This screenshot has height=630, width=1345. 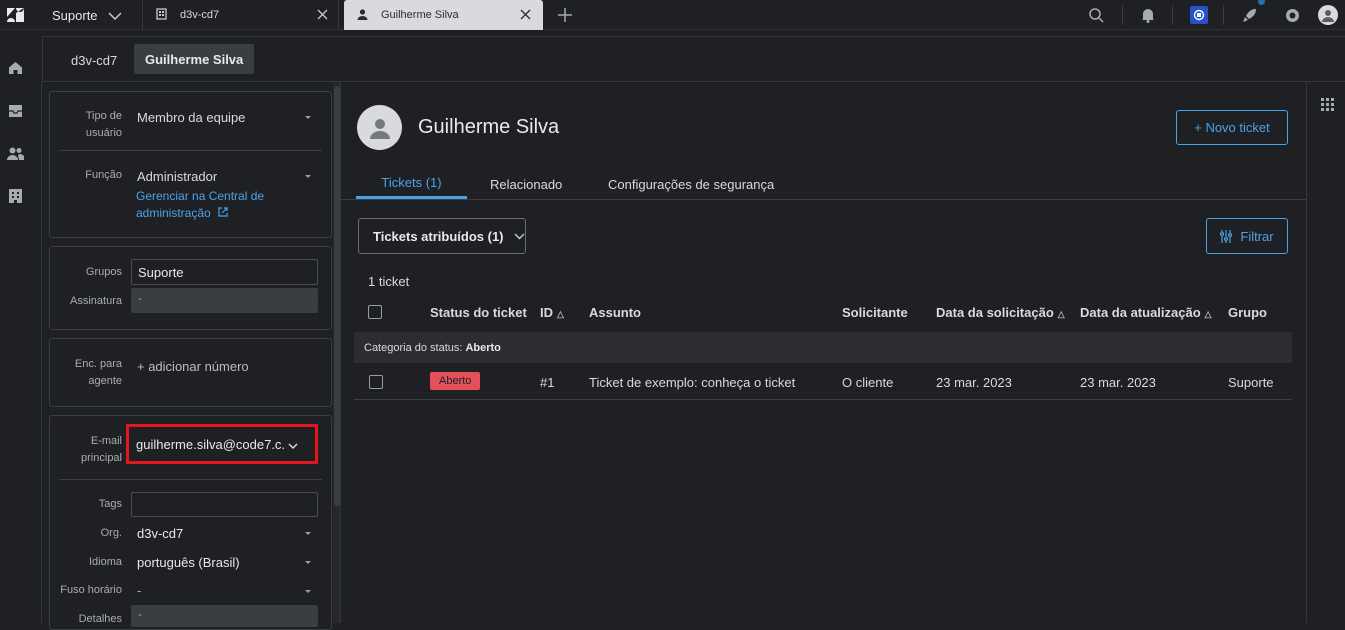 I want to click on apps-grid-icon, so click(x=1327, y=104).